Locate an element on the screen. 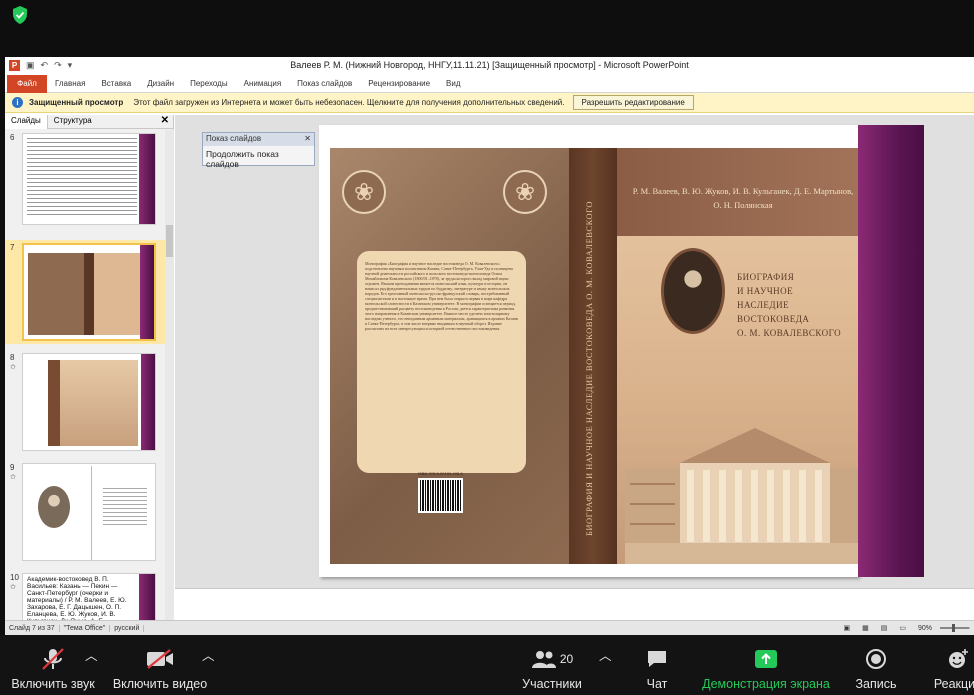 The width and height of the screenshot is (974, 695). tab-design: Дизайн is located at coordinates (160, 84).